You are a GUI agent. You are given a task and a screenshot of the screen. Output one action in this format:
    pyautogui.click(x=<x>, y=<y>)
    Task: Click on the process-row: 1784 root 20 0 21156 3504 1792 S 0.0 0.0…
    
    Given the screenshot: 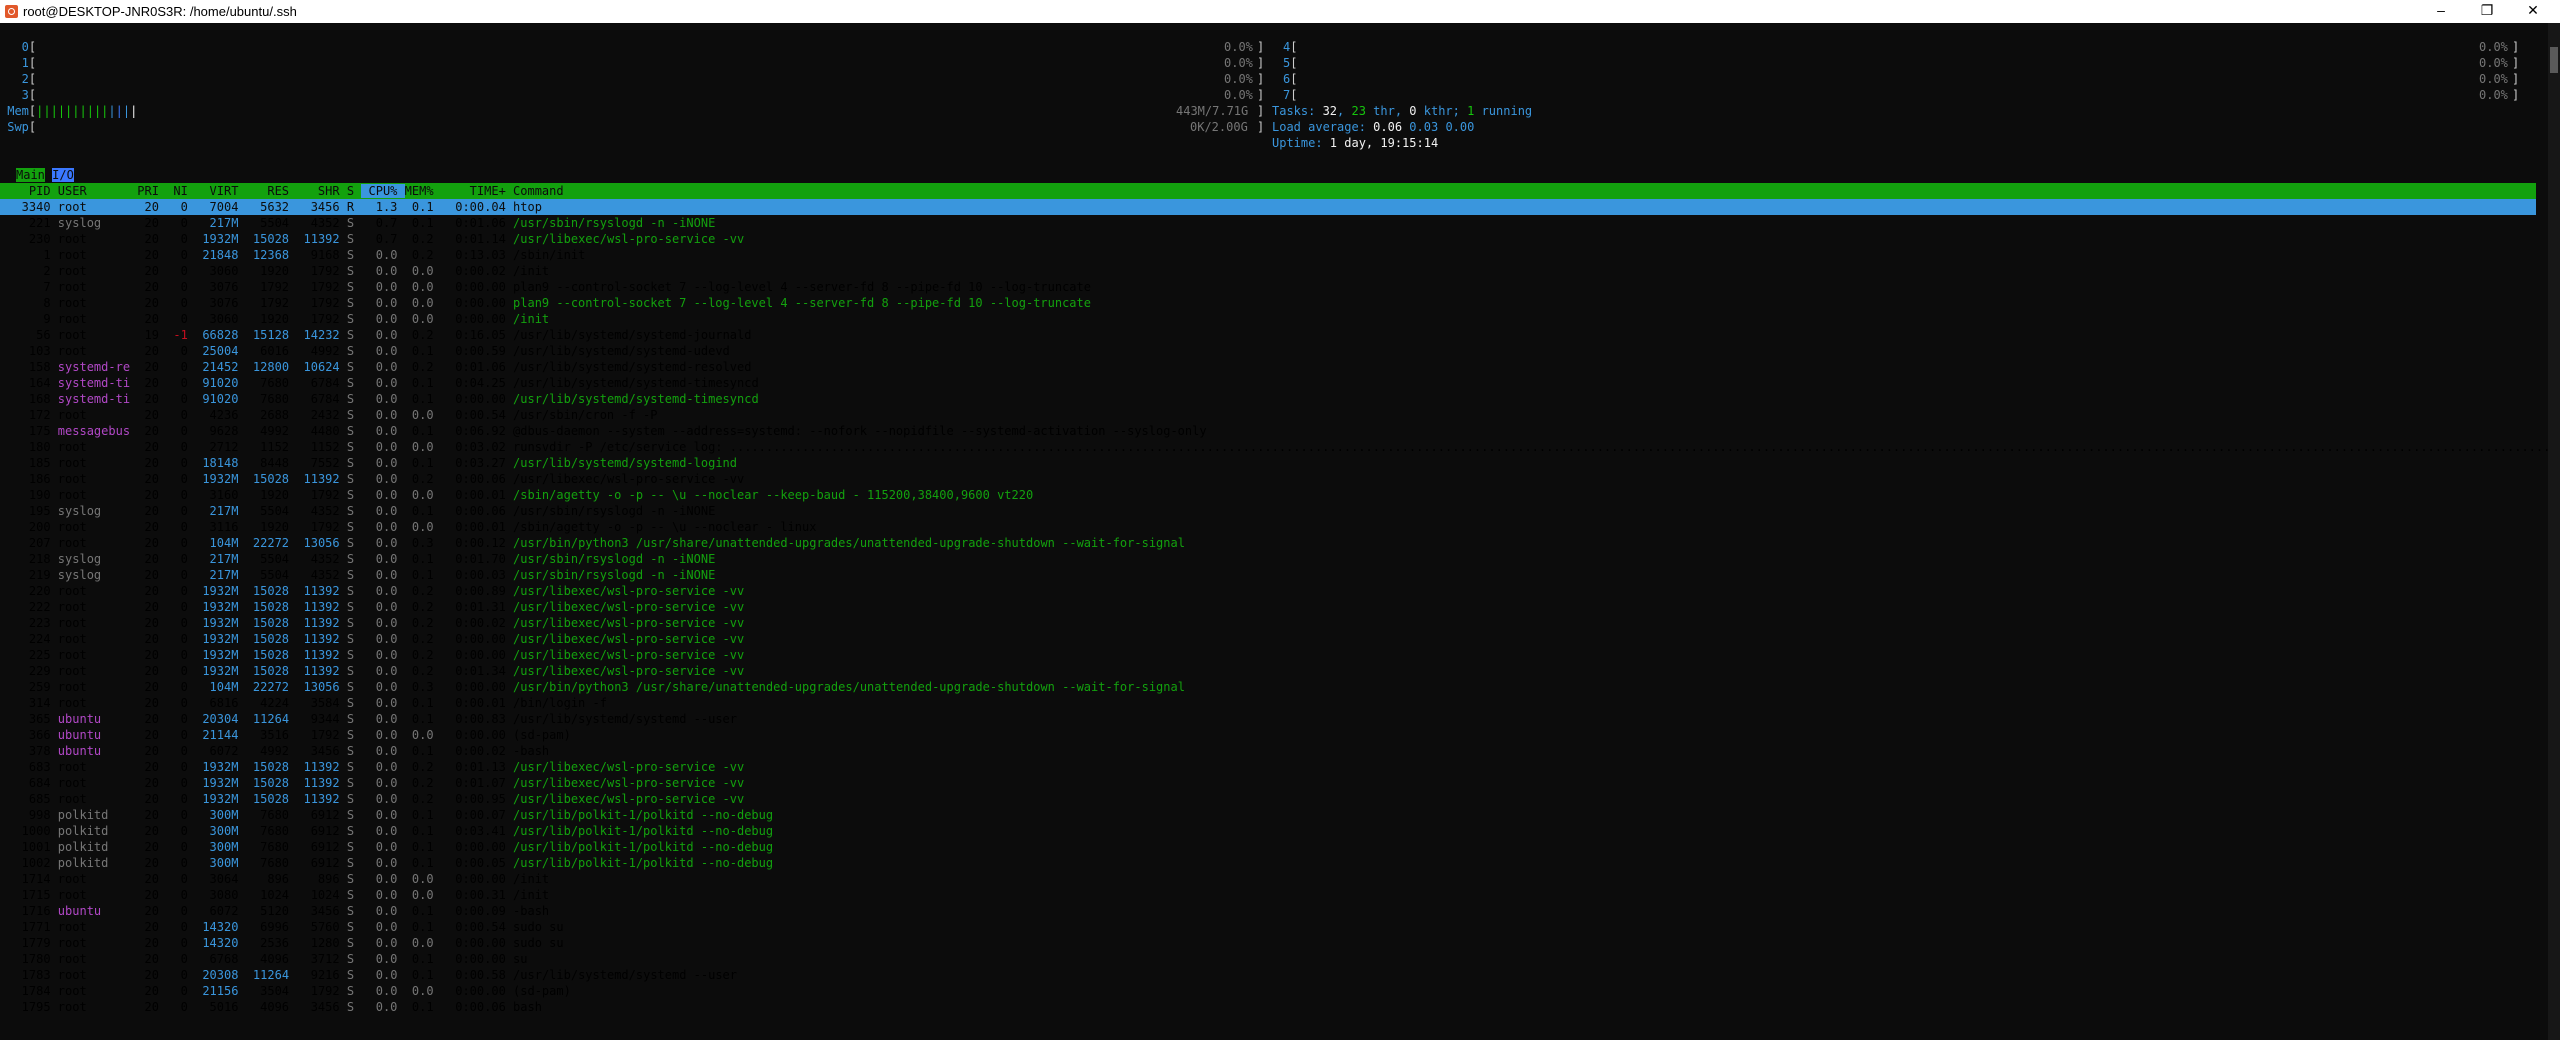 What is the action you would take?
    pyautogui.click(x=1268, y=991)
    